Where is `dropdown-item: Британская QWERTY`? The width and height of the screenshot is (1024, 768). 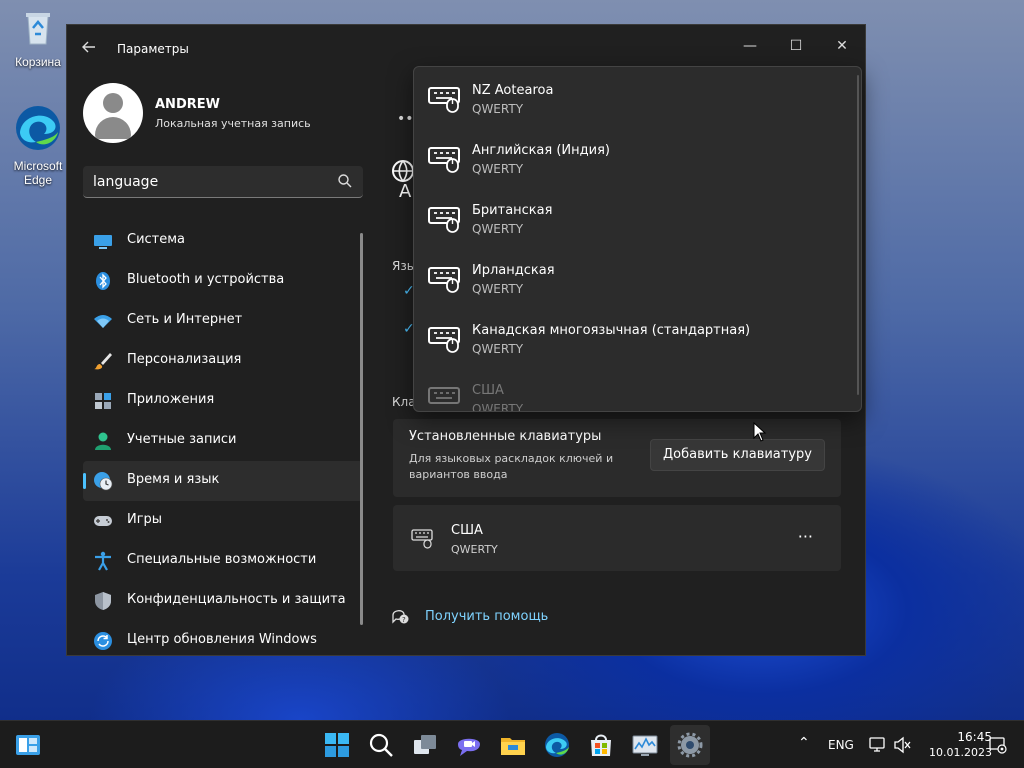
dropdown-item: Британская QWERTY is located at coordinates (634, 217).